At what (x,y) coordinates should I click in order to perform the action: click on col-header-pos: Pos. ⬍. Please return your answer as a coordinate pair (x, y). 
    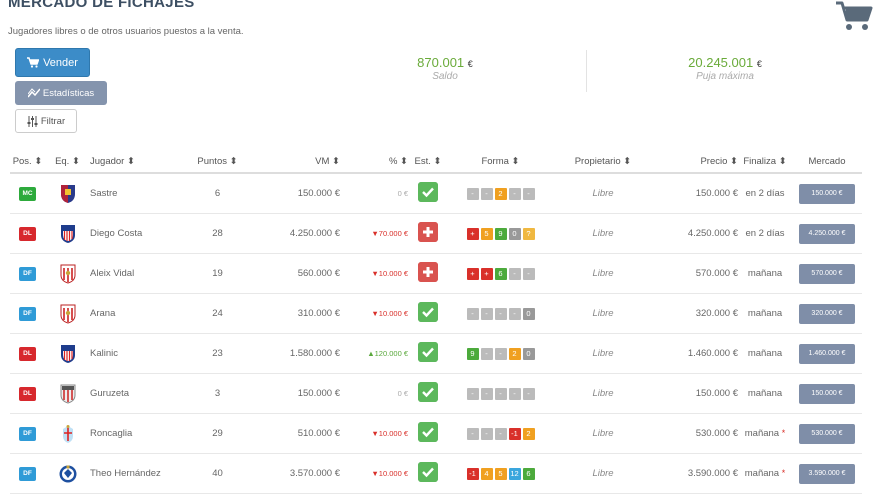
    Looking at the image, I should click on (27, 162).